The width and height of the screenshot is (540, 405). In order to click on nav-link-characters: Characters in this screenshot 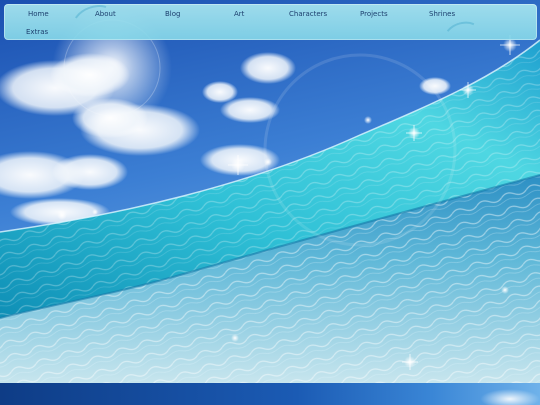, I will do `click(308, 14)`.